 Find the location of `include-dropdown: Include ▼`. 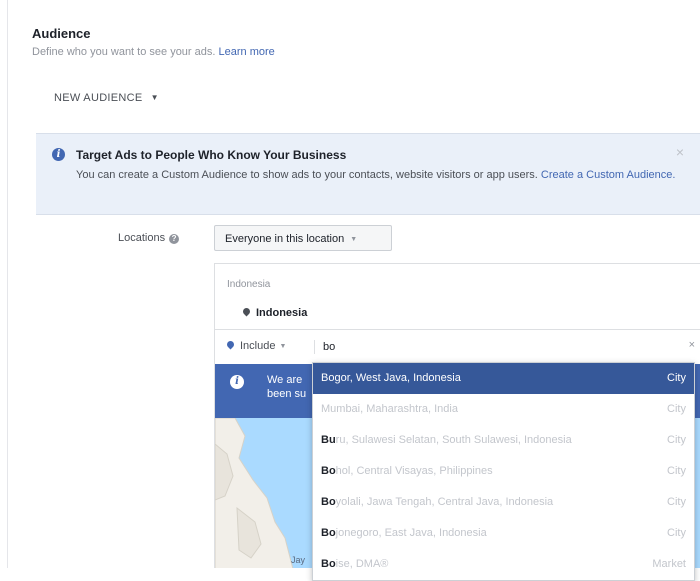

include-dropdown: Include ▼ is located at coordinates (256, 345).